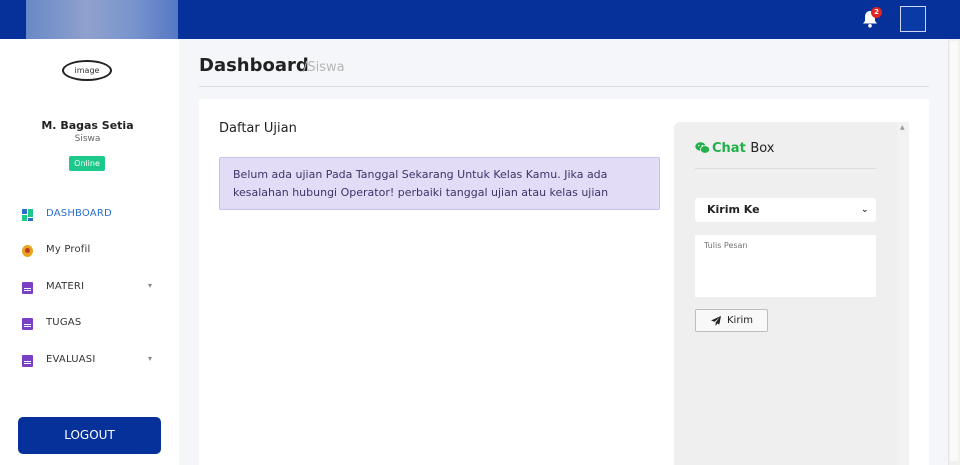  Describe the element at coordinates (702, 148) in the screenshot. I see `wechat-icon` at that location.